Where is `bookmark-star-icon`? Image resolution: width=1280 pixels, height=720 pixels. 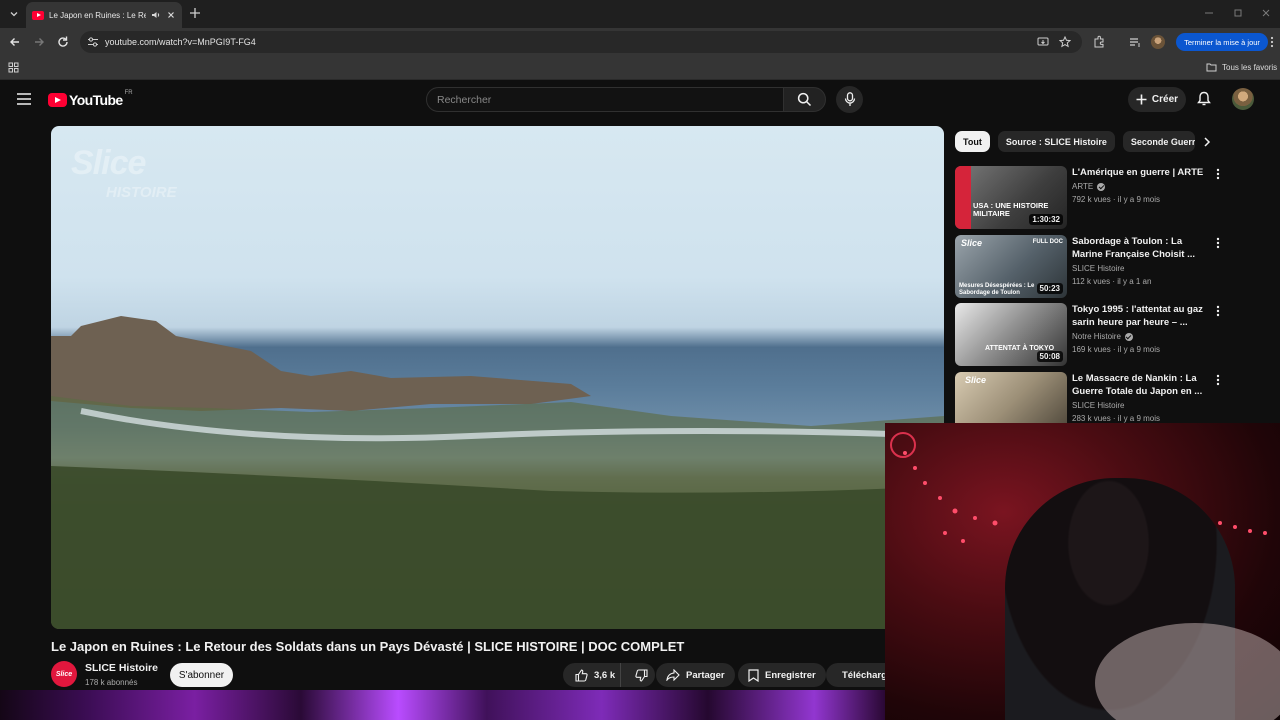
bookmark-star-icon is located at coordinates (1065, 42).